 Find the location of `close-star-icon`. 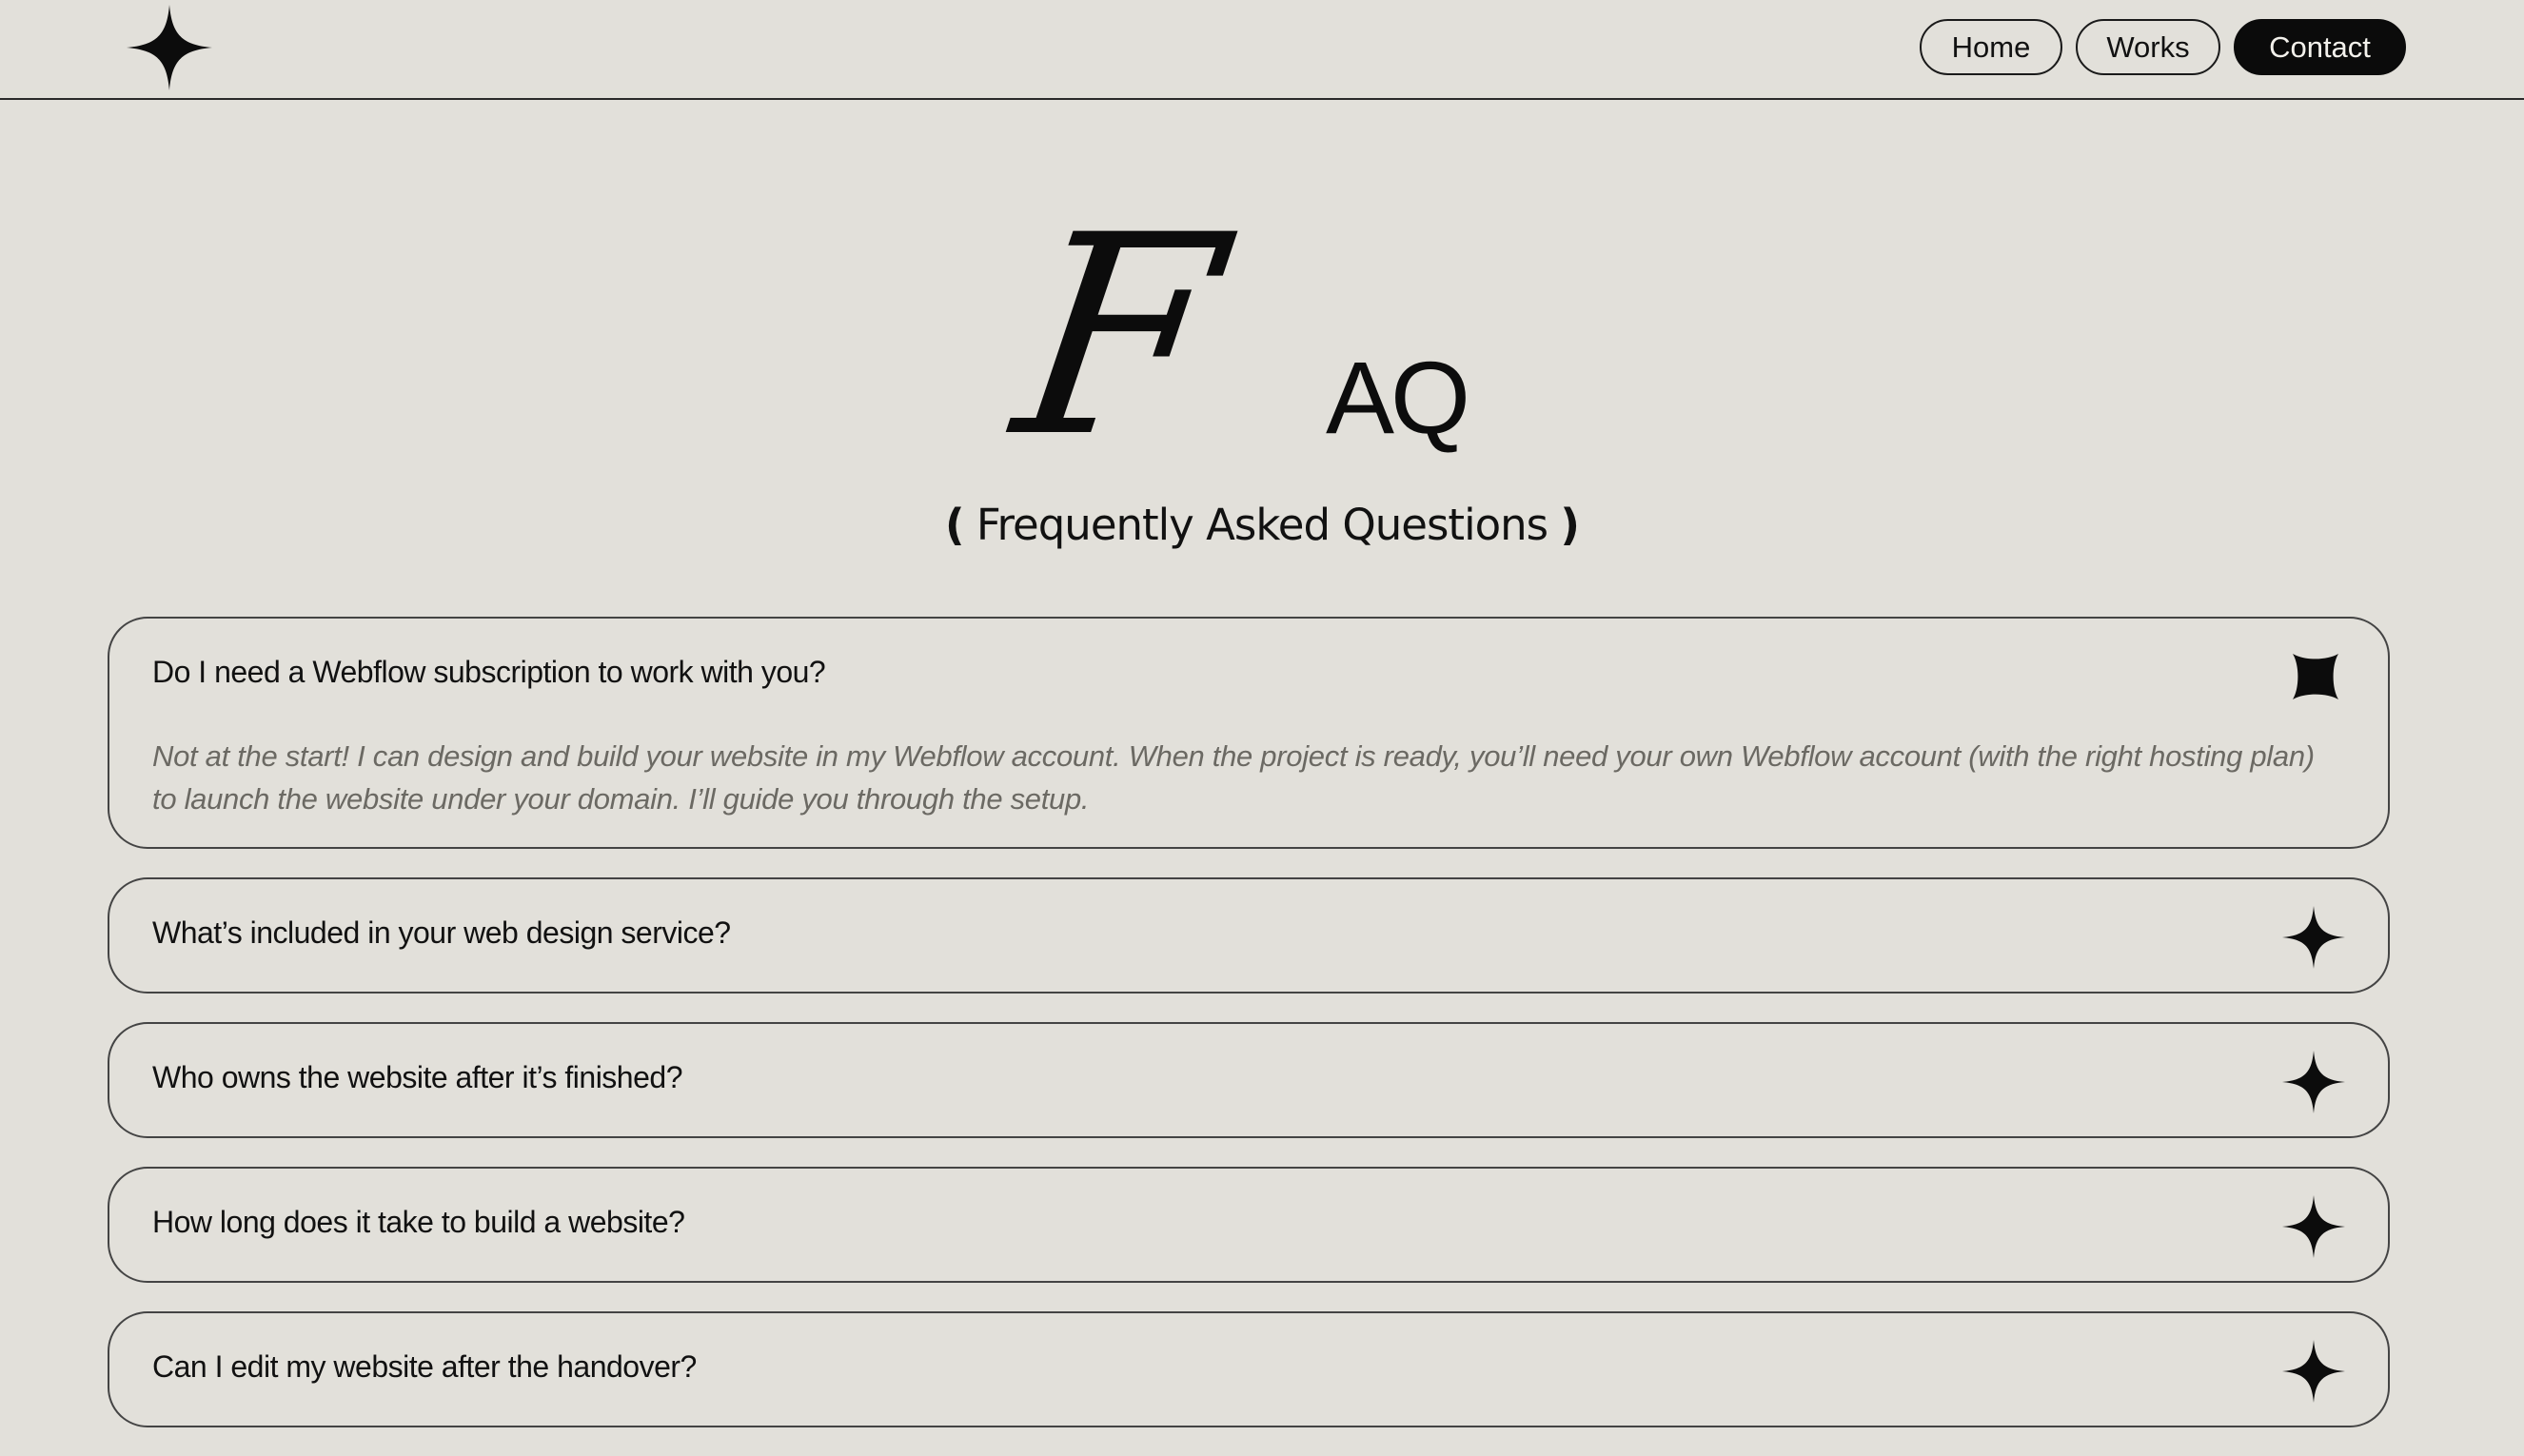

close-star-icon is located at coordinates (2315, 676).